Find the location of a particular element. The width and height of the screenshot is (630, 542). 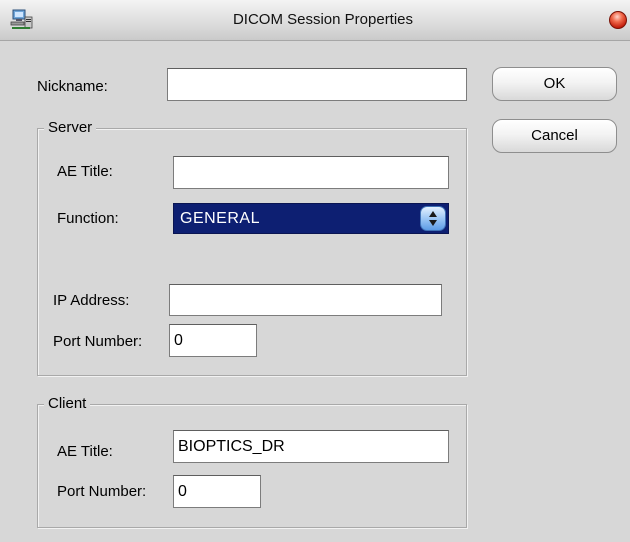

nickname-input is located at coordinates (317, 84).